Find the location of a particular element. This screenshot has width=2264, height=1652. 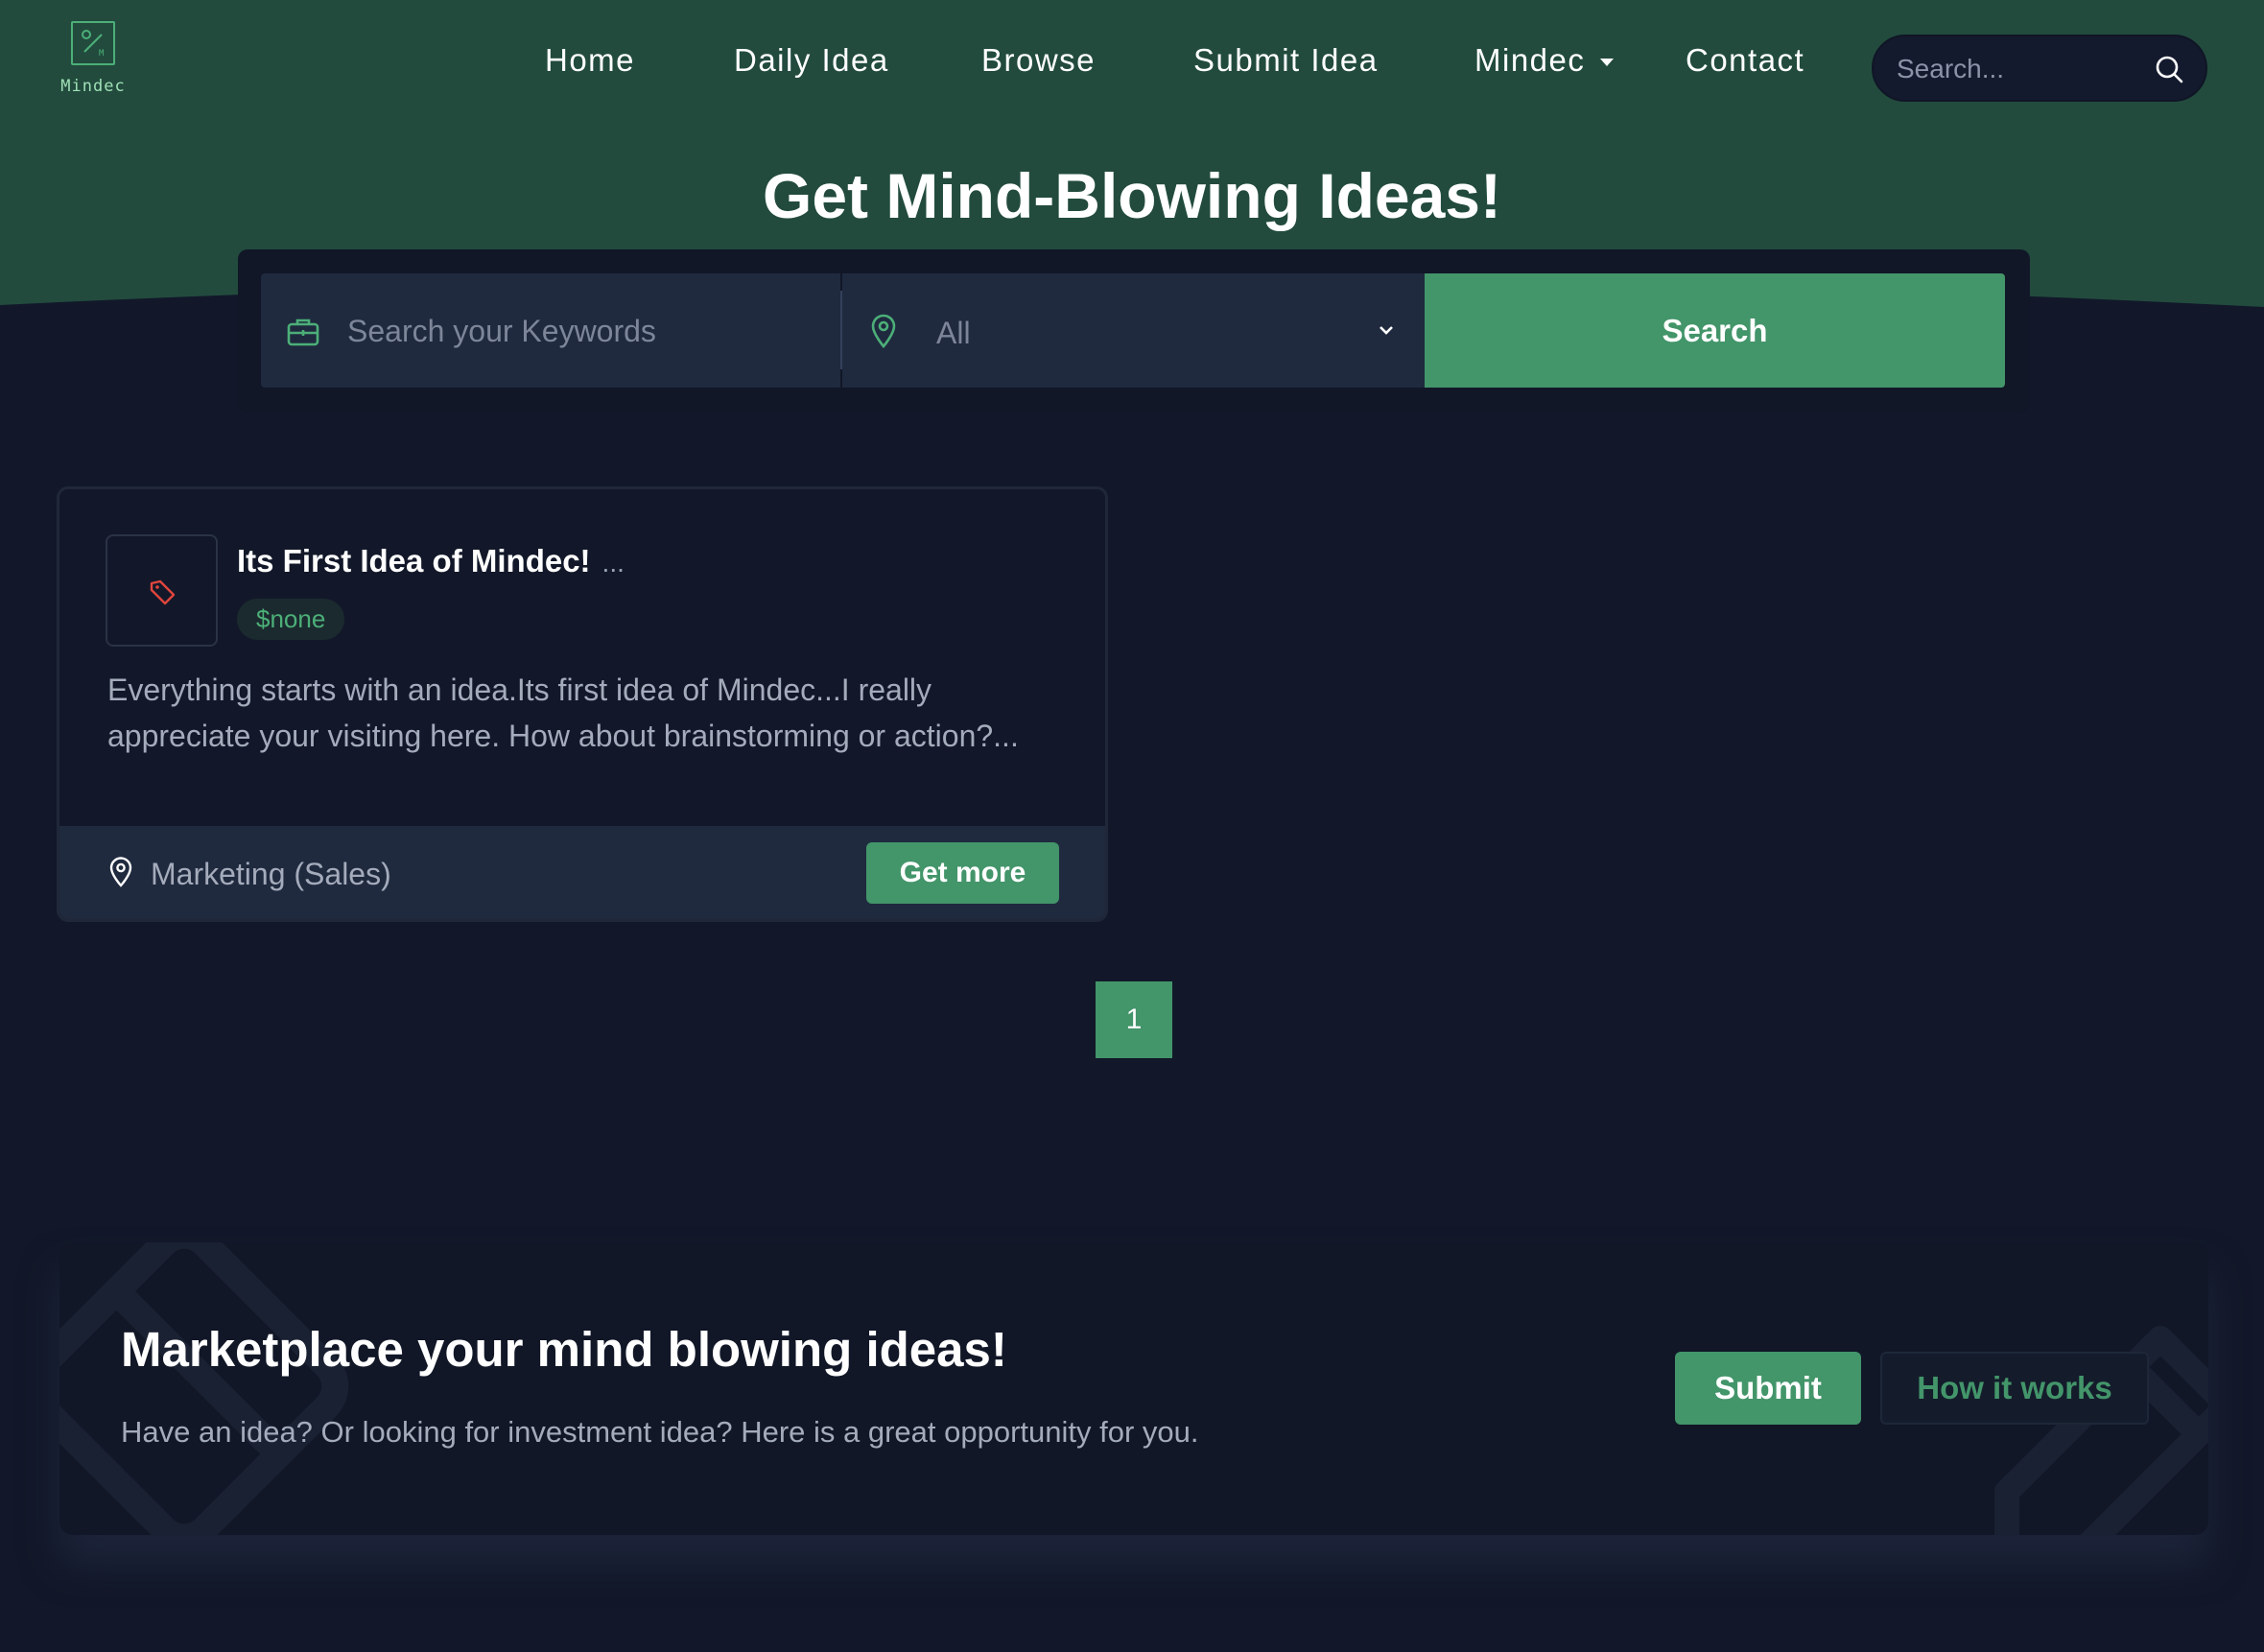

nav-mindec-dropdown: Mindec is located at coordinates (1544, 61).